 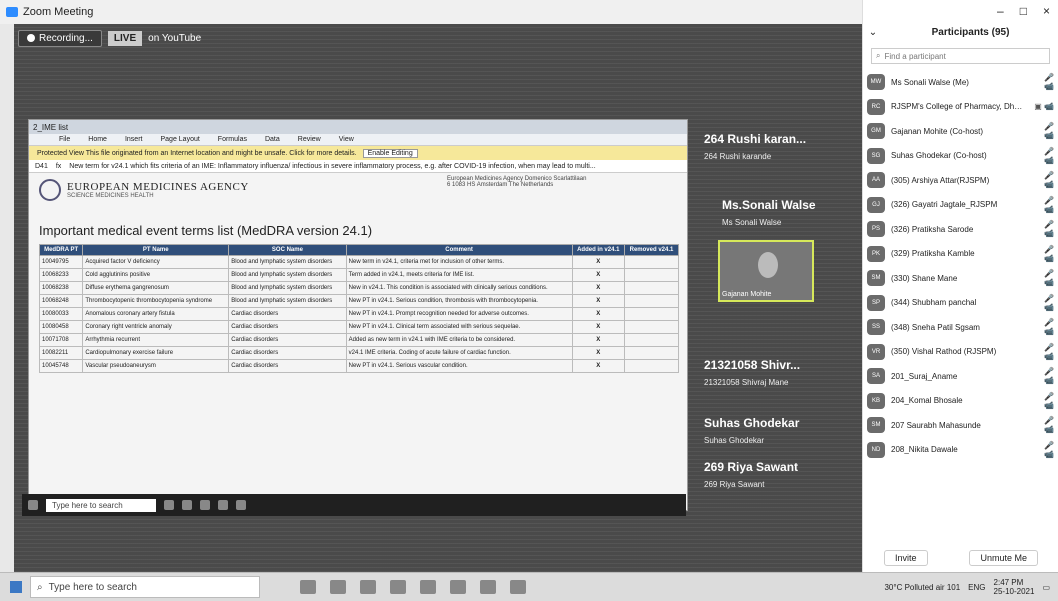 I want to click on ribbon-tab: View, so click(x=346, y=139).